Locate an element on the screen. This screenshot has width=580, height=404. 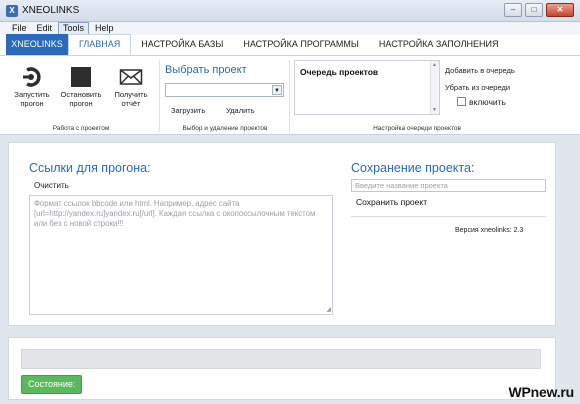
version-text: Версия xneolinks: 2.3 is located at coordinates (489, 230).